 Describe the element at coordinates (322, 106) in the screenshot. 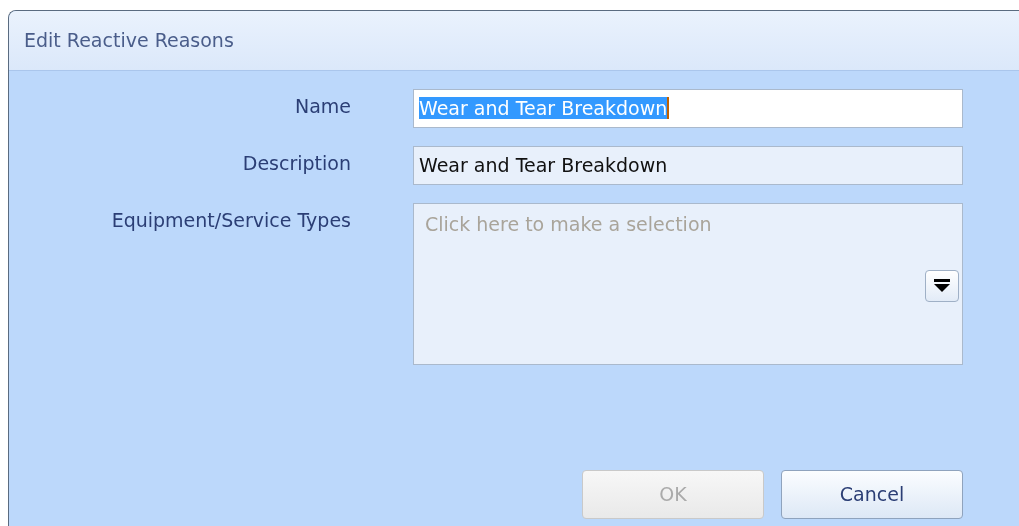

I see `field-label: Name` at that location.